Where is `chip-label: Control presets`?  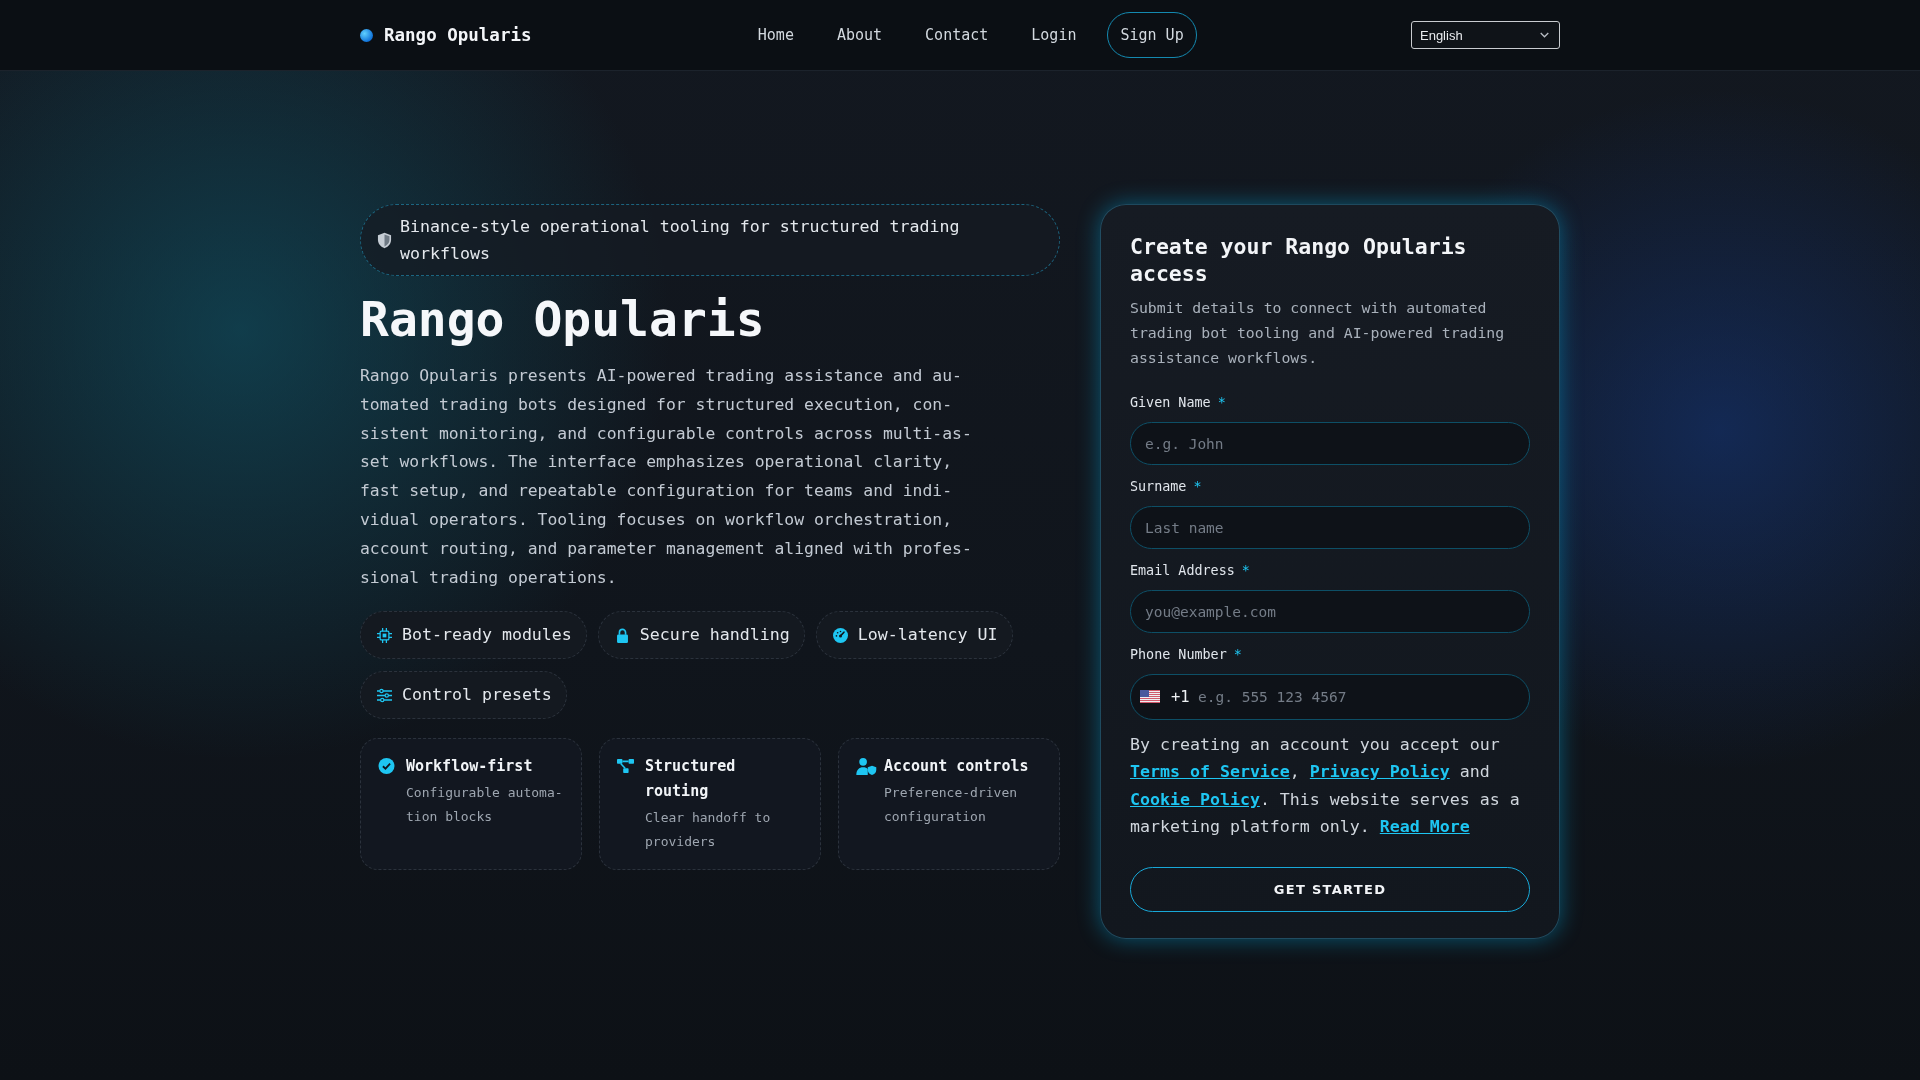
chip-label: Control presets is located at coordinates (477, 695).